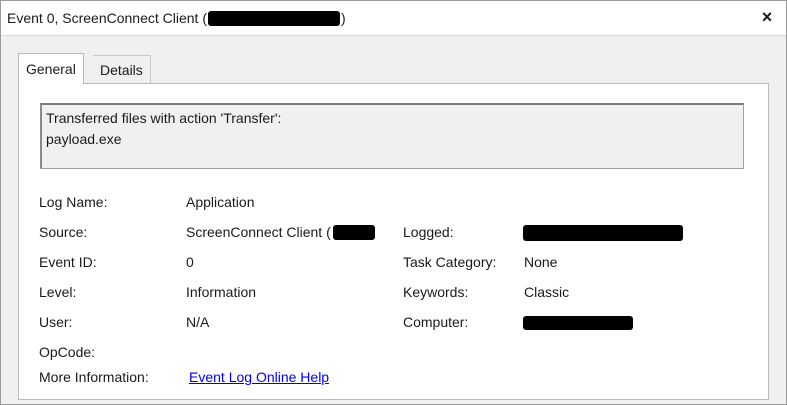 This screenshot has height=405, width=787. I want to click on logged-redaction, so click(603, 233).